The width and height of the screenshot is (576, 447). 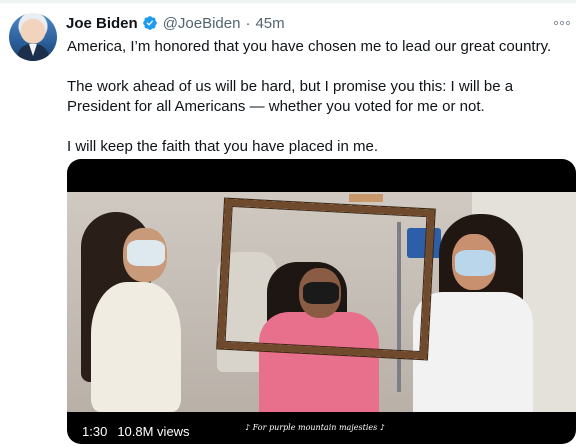 What do you see at coordinates (288, 1) in the screenshot?
I see `top-divider` at bounding box center [288, 1].